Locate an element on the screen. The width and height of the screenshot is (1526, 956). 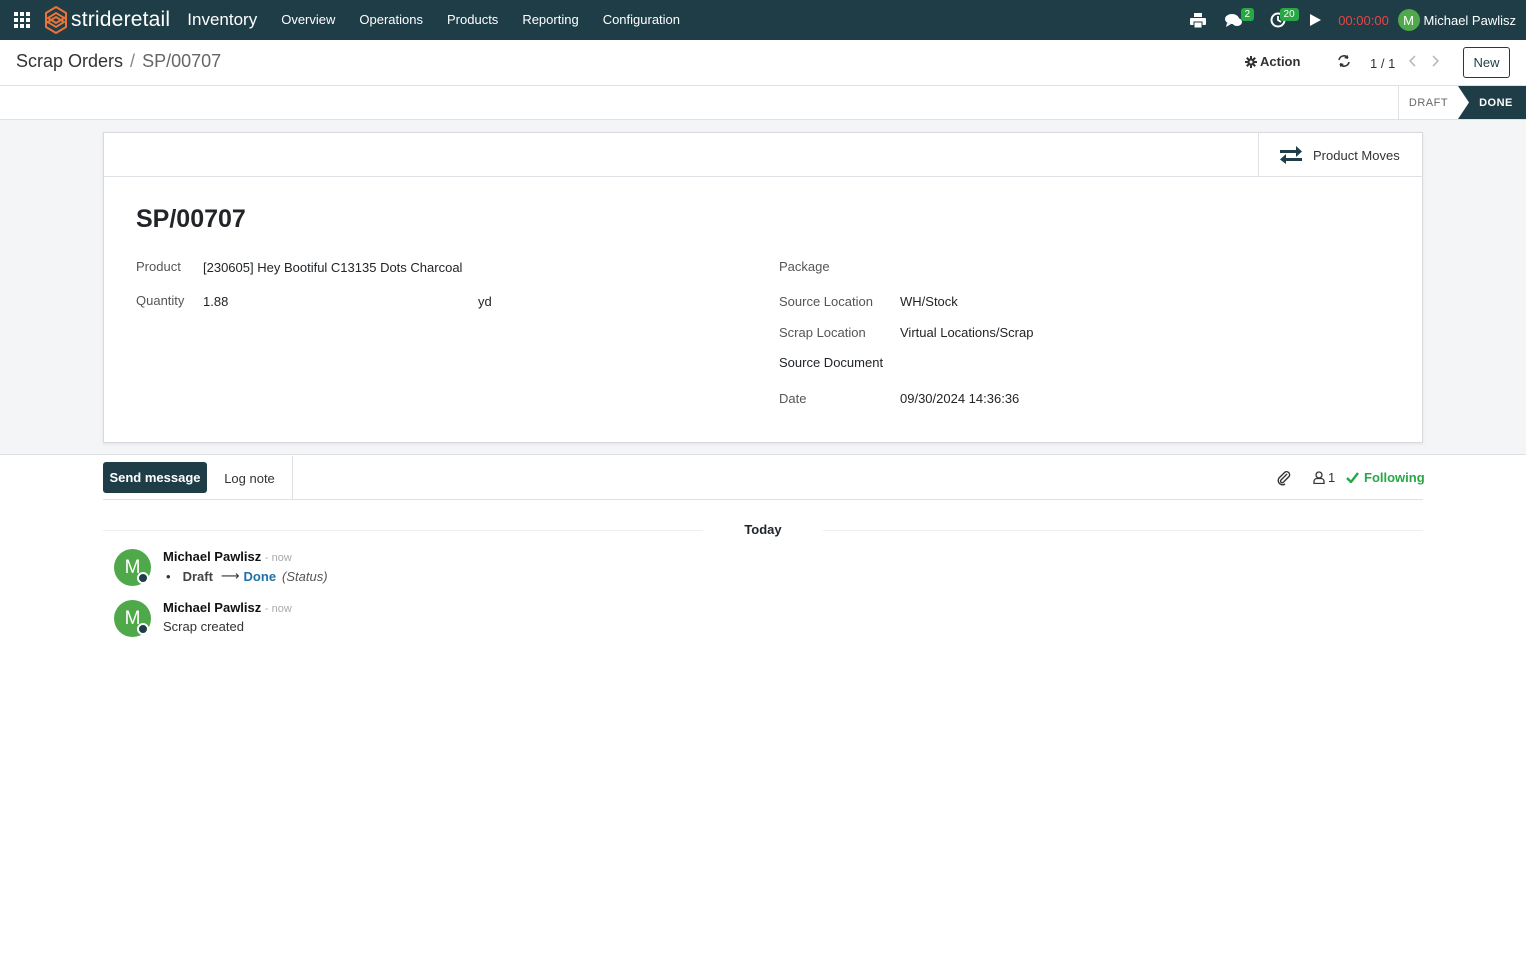
brand-name-part2: retail is located at coordinates (147, 19).